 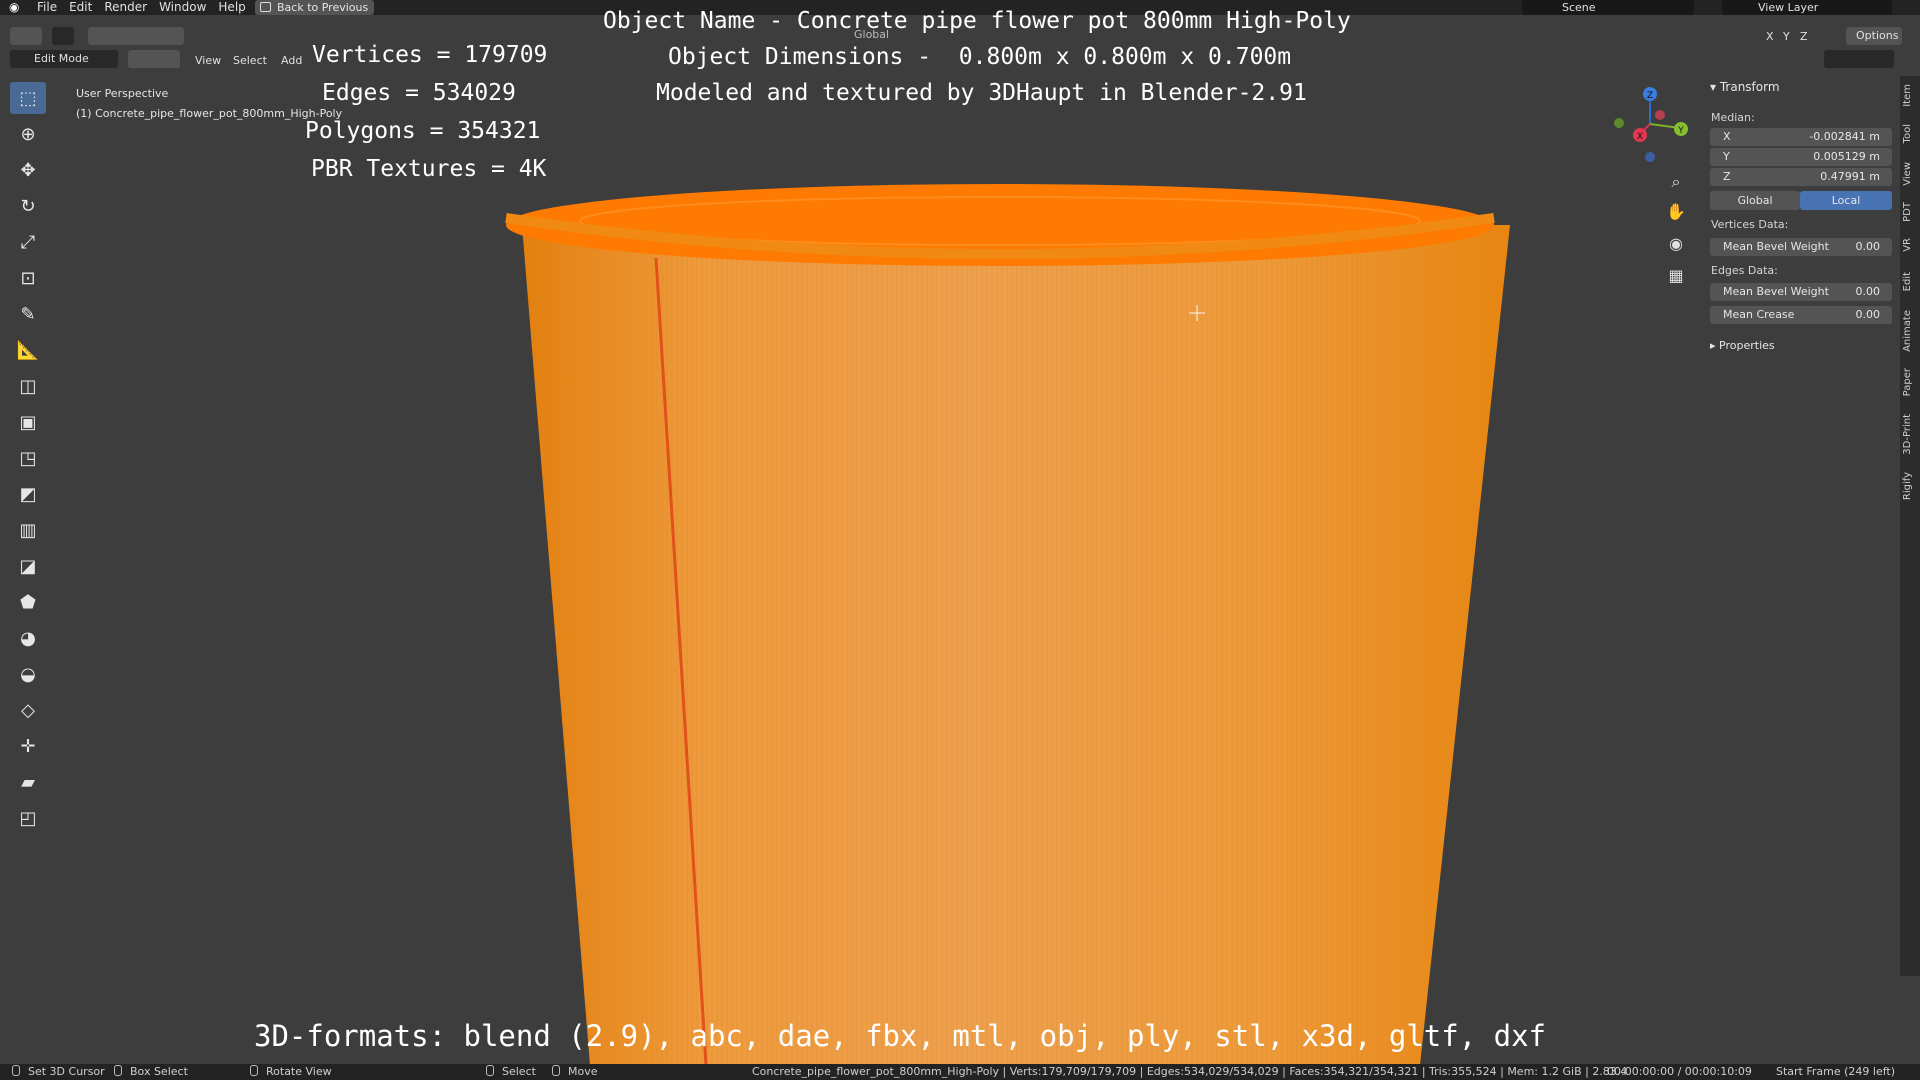 What do you see at coordinates (1801, 177) in the screenshot?
I see `median-z-field: Z 0.47991 m` at bounding box center [1801, 177].